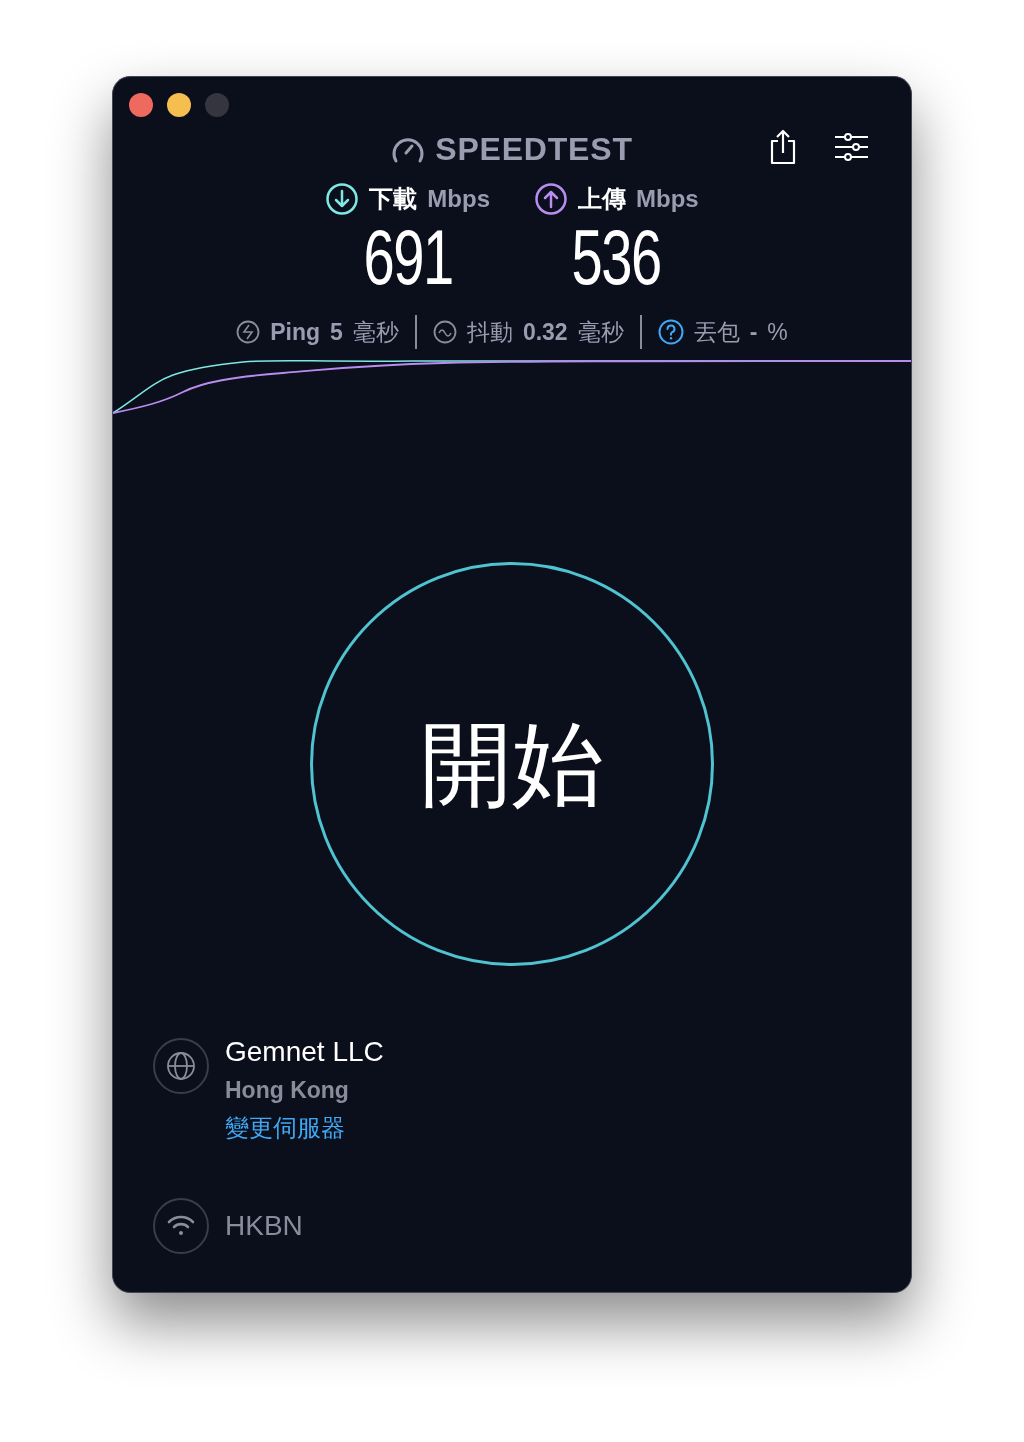  I want to click on stat-label: Ping, so click(295, 332).